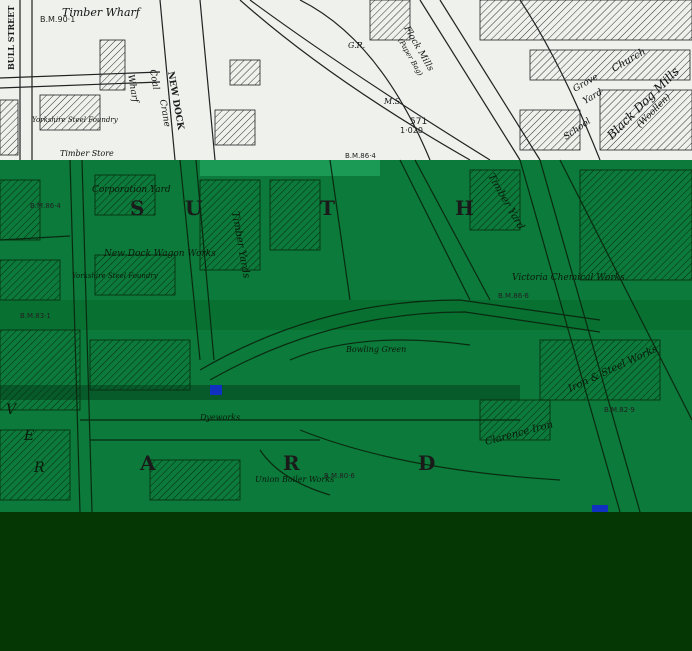 This screenshot has width=692, height=651. What do you see at coordinates (159, 254) in the screenshot?
I see `svg-text: New Dock Wagon Works` at bounding box center [159, 254].